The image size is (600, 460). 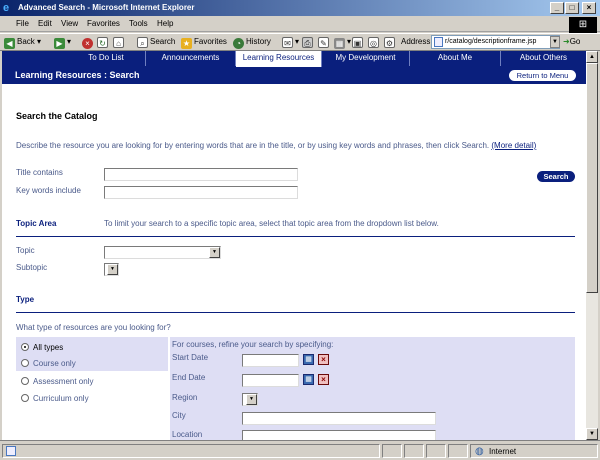 What do you see at coordinates (189, 377) in the screenshot?
I see `end-date-label: End Date` at bounding box center [189, 377].